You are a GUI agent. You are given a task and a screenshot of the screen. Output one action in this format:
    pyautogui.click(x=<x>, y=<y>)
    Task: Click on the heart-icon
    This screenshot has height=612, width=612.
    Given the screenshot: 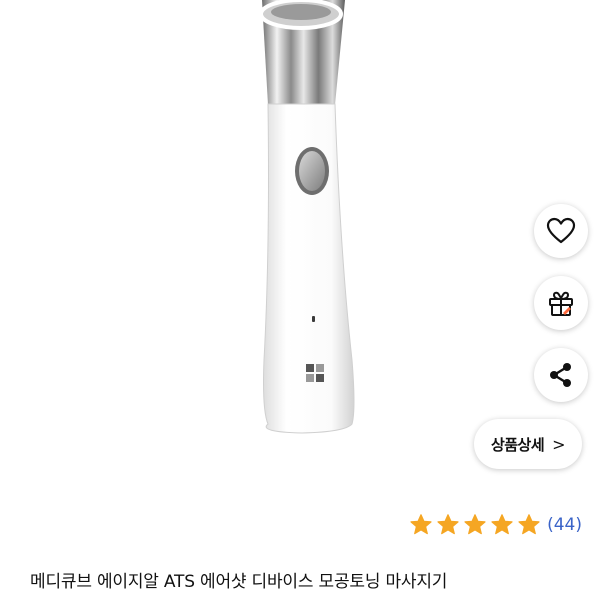 What is the action you would take?
    pyautogui.click(x=561, y=231)
    